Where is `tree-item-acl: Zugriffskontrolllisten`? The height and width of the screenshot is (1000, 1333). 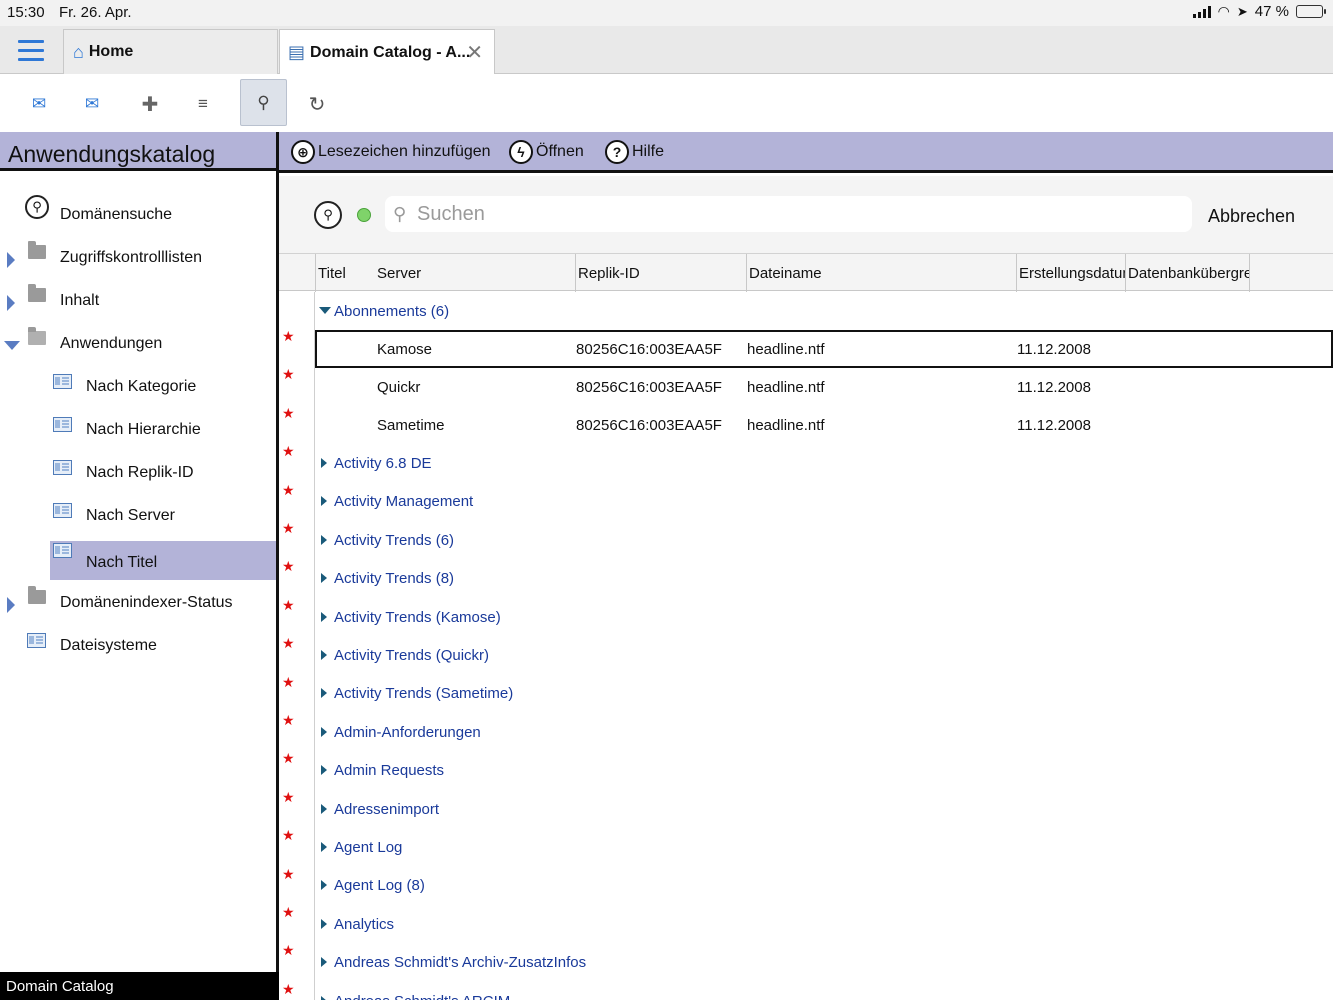
tree-item-acl: Zugriffskontrolllisten is located at coordinates (138, 255).